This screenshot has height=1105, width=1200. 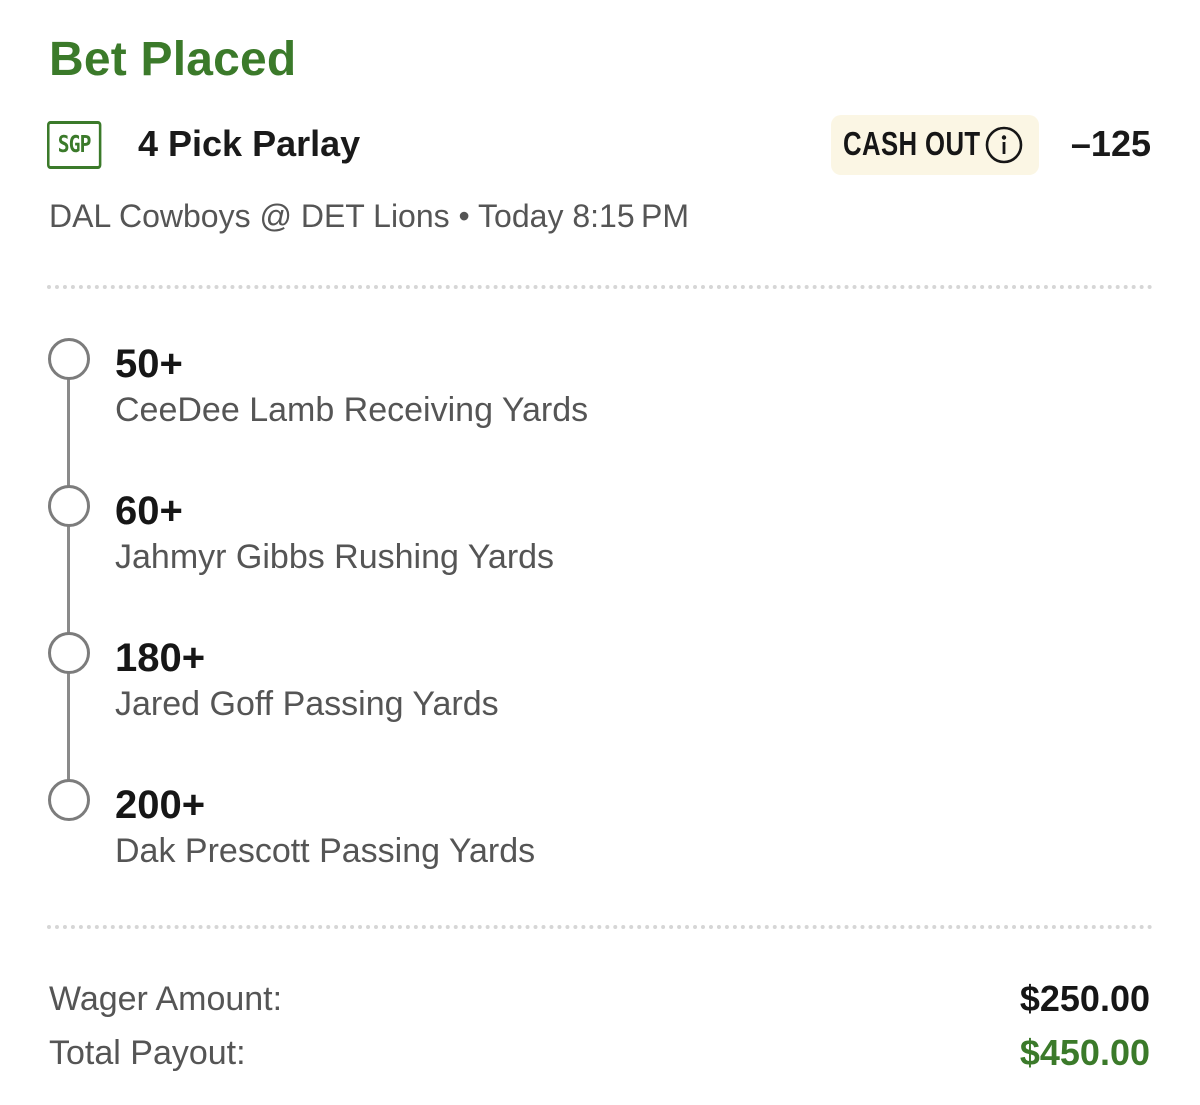 I want to click on info-icon, so click(x=1004, y=145).